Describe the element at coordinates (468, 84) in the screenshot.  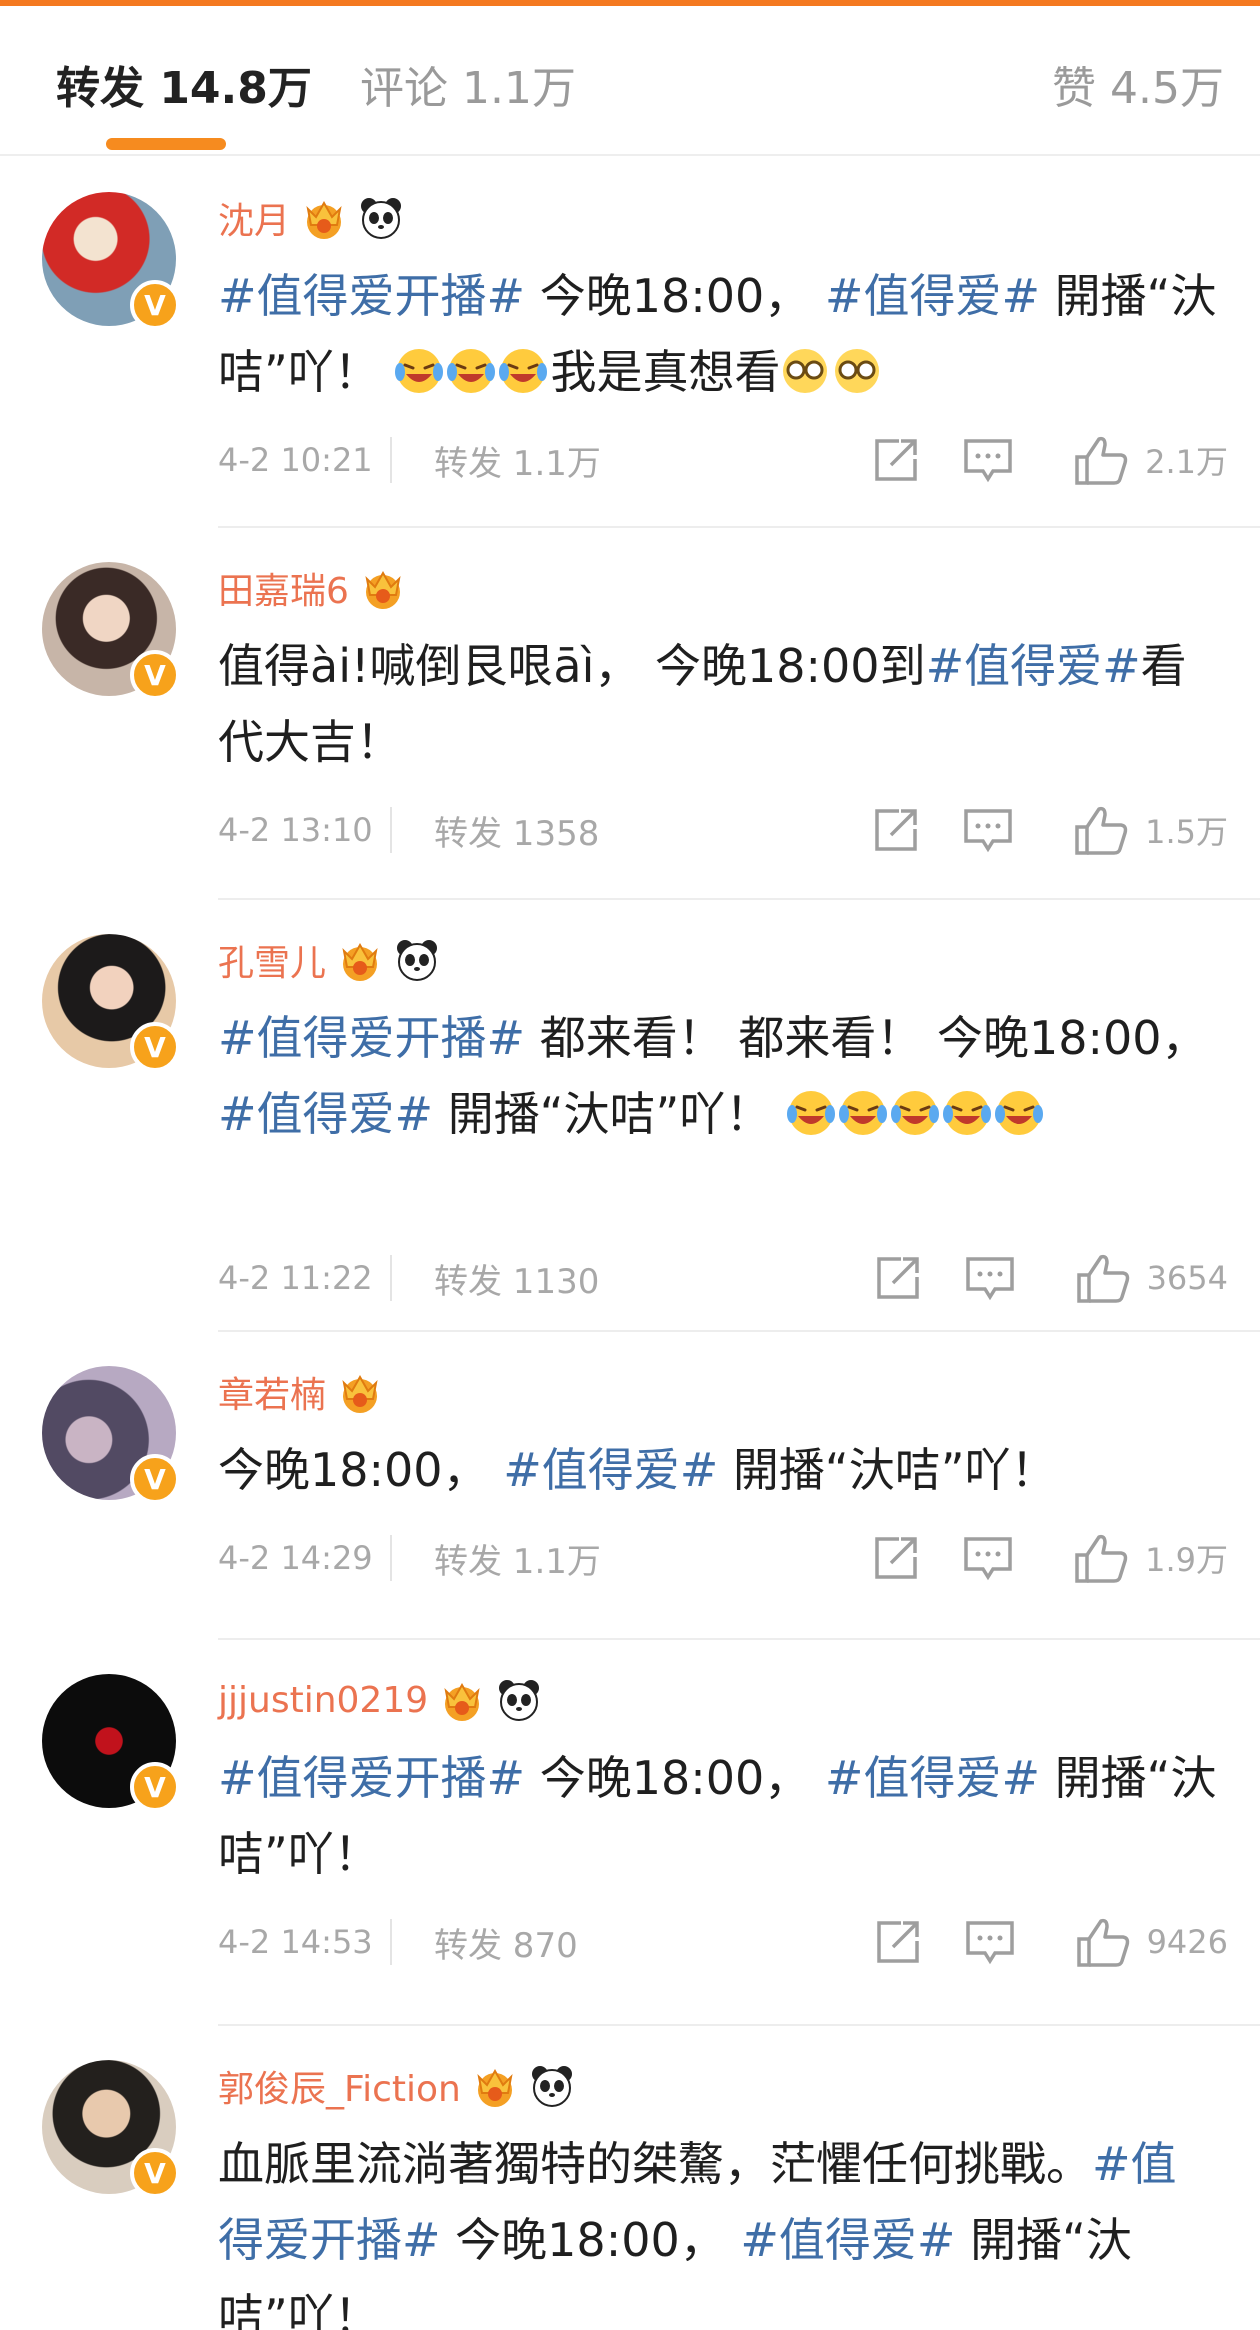
I see `tab-comment: 评论 1.1万` at that location.